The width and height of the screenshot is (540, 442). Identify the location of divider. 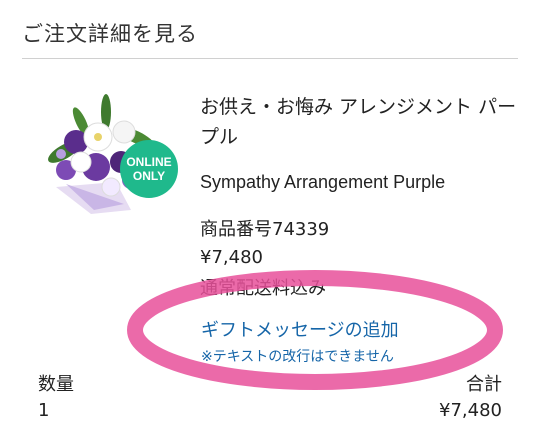
(270, 58).